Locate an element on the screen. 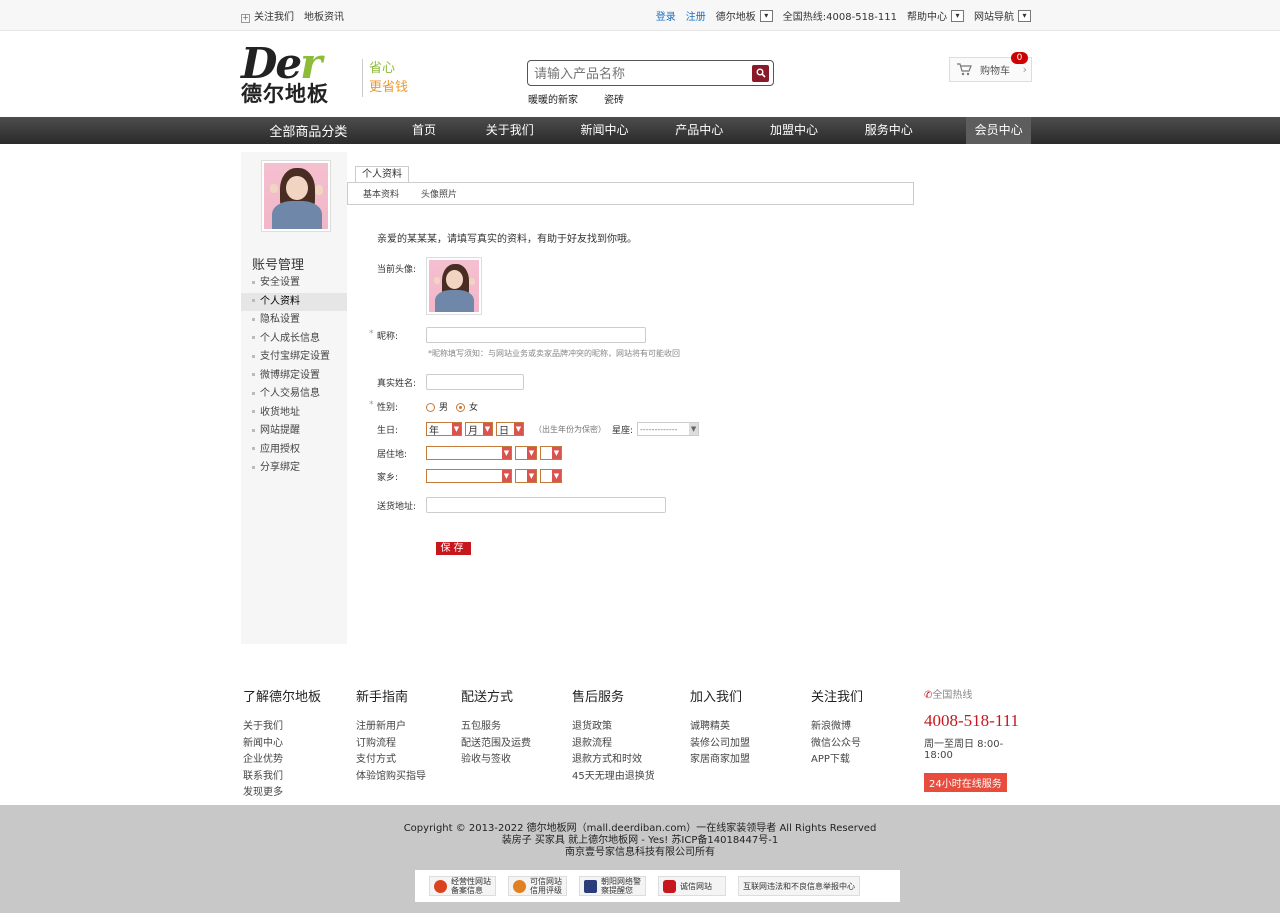  hometown-city-select: ▼ is located at coordinates (526, 476).